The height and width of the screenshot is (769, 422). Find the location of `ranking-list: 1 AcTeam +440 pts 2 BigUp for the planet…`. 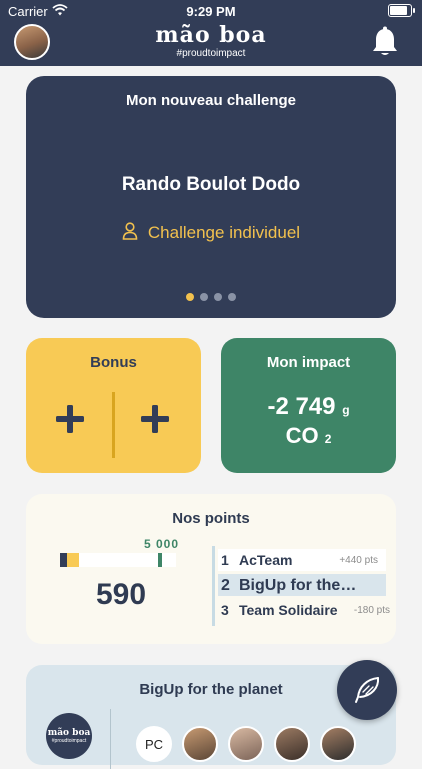

ranking-list: 1 AcTeam +440 pts 2 BigUp for the planet… is located at coordinates (304, 586).